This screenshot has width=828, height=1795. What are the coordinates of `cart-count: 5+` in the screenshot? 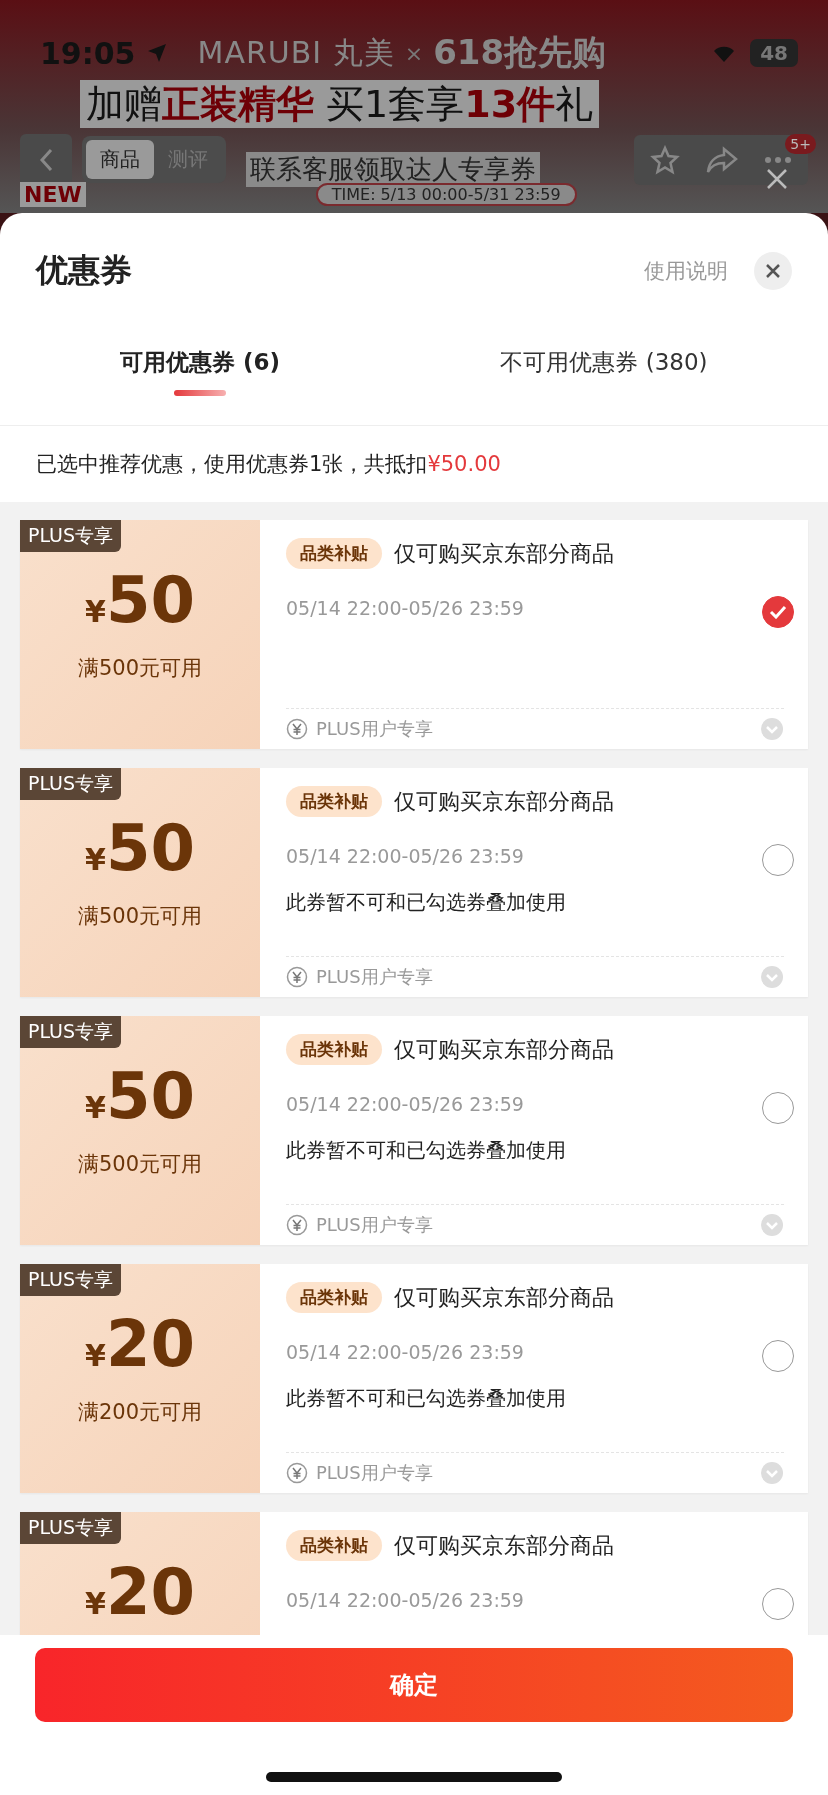 It's located at (800, 144).